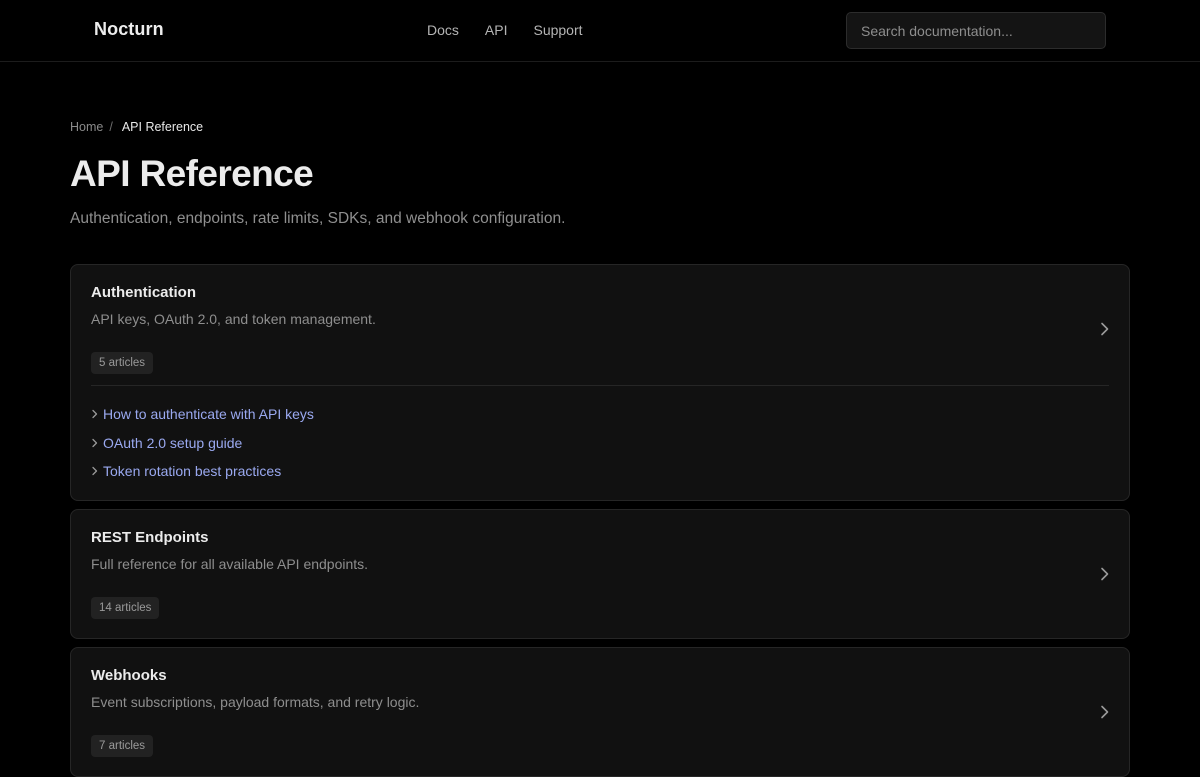 Image resolution: width=1200 pixels, height=777 pixels. What do you see at coordinates (122, 363) in the screenshot?
I see `article-count-badge: 5 articles` at bounding box center [122, 363].